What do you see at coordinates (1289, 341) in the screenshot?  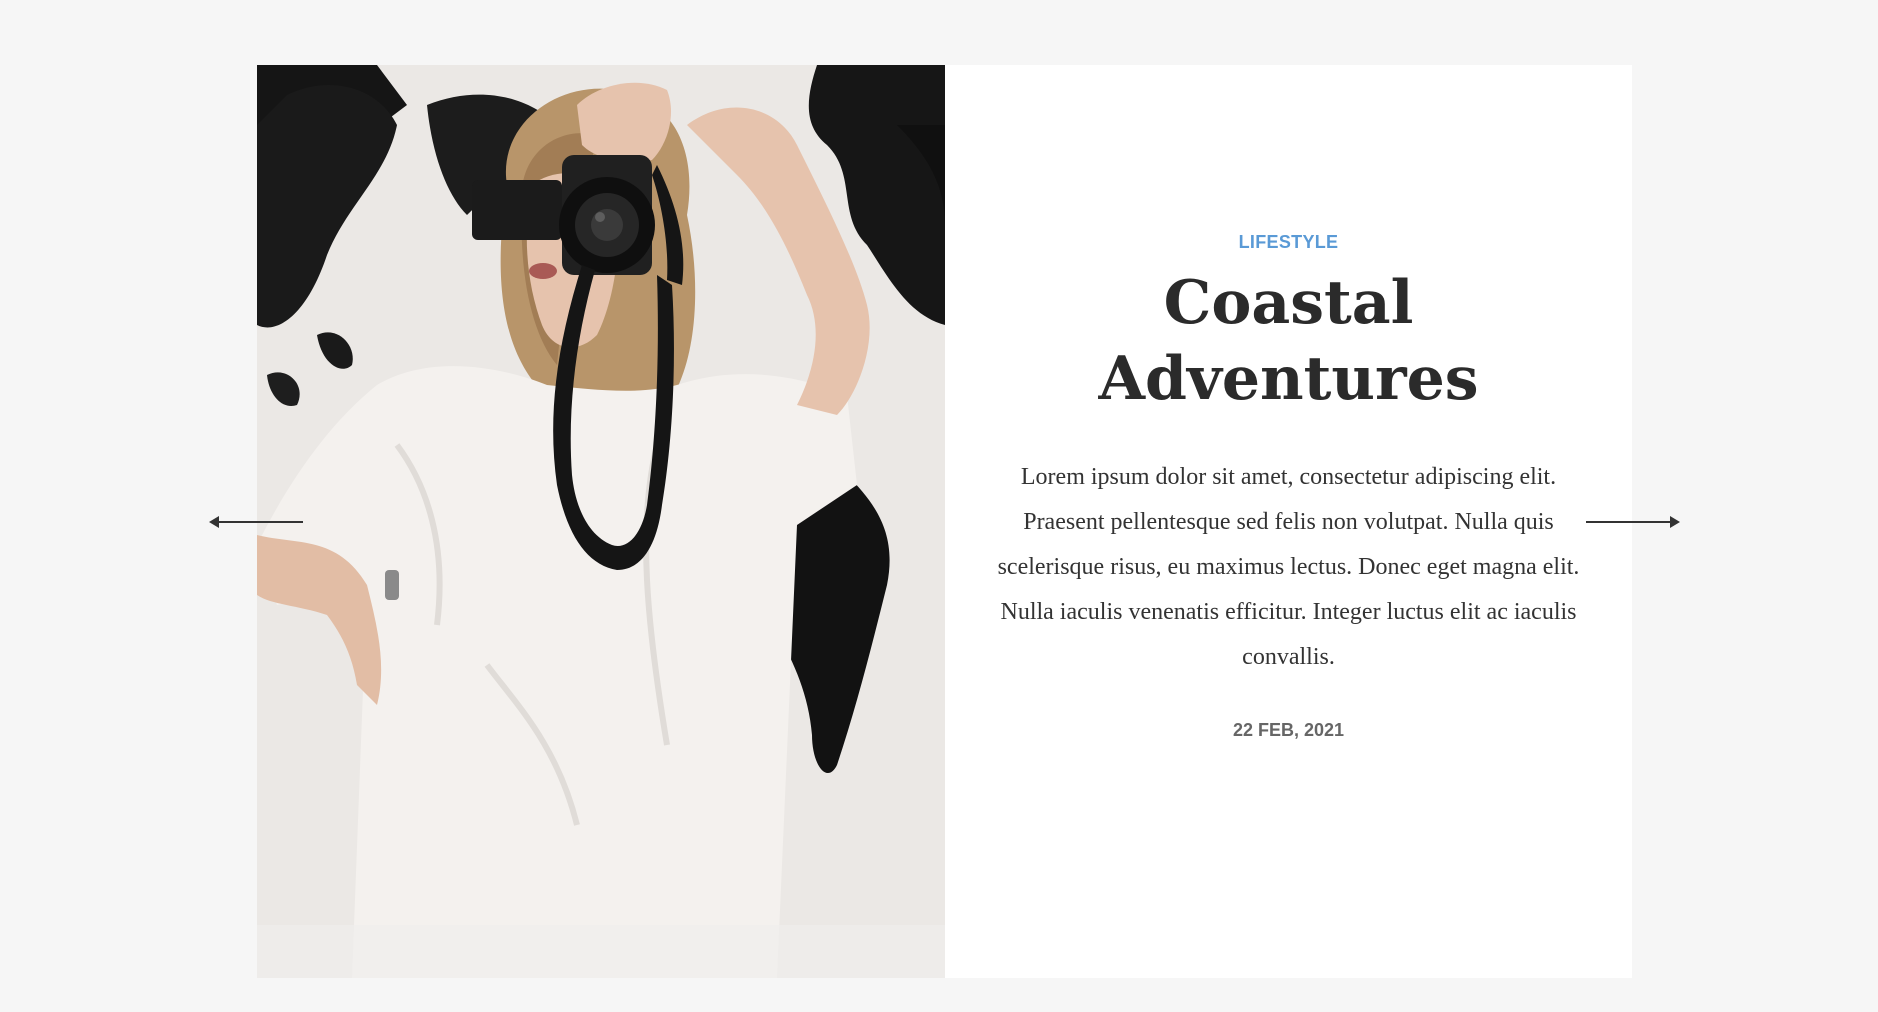 I see `post-title: Coastal Adventures` at bounding box center [1289, 341].